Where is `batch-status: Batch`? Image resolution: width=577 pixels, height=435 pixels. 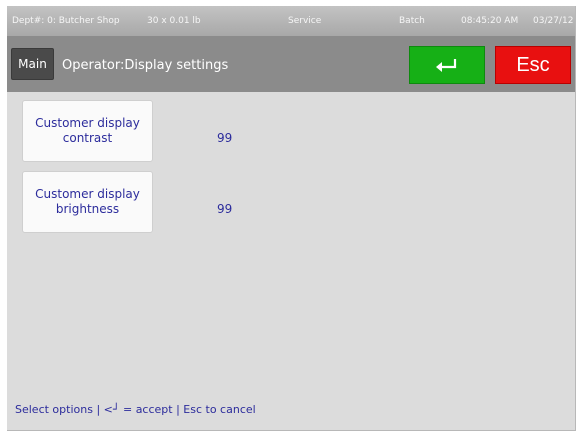
batch-status: Batch is located at coordinates (412, 21).